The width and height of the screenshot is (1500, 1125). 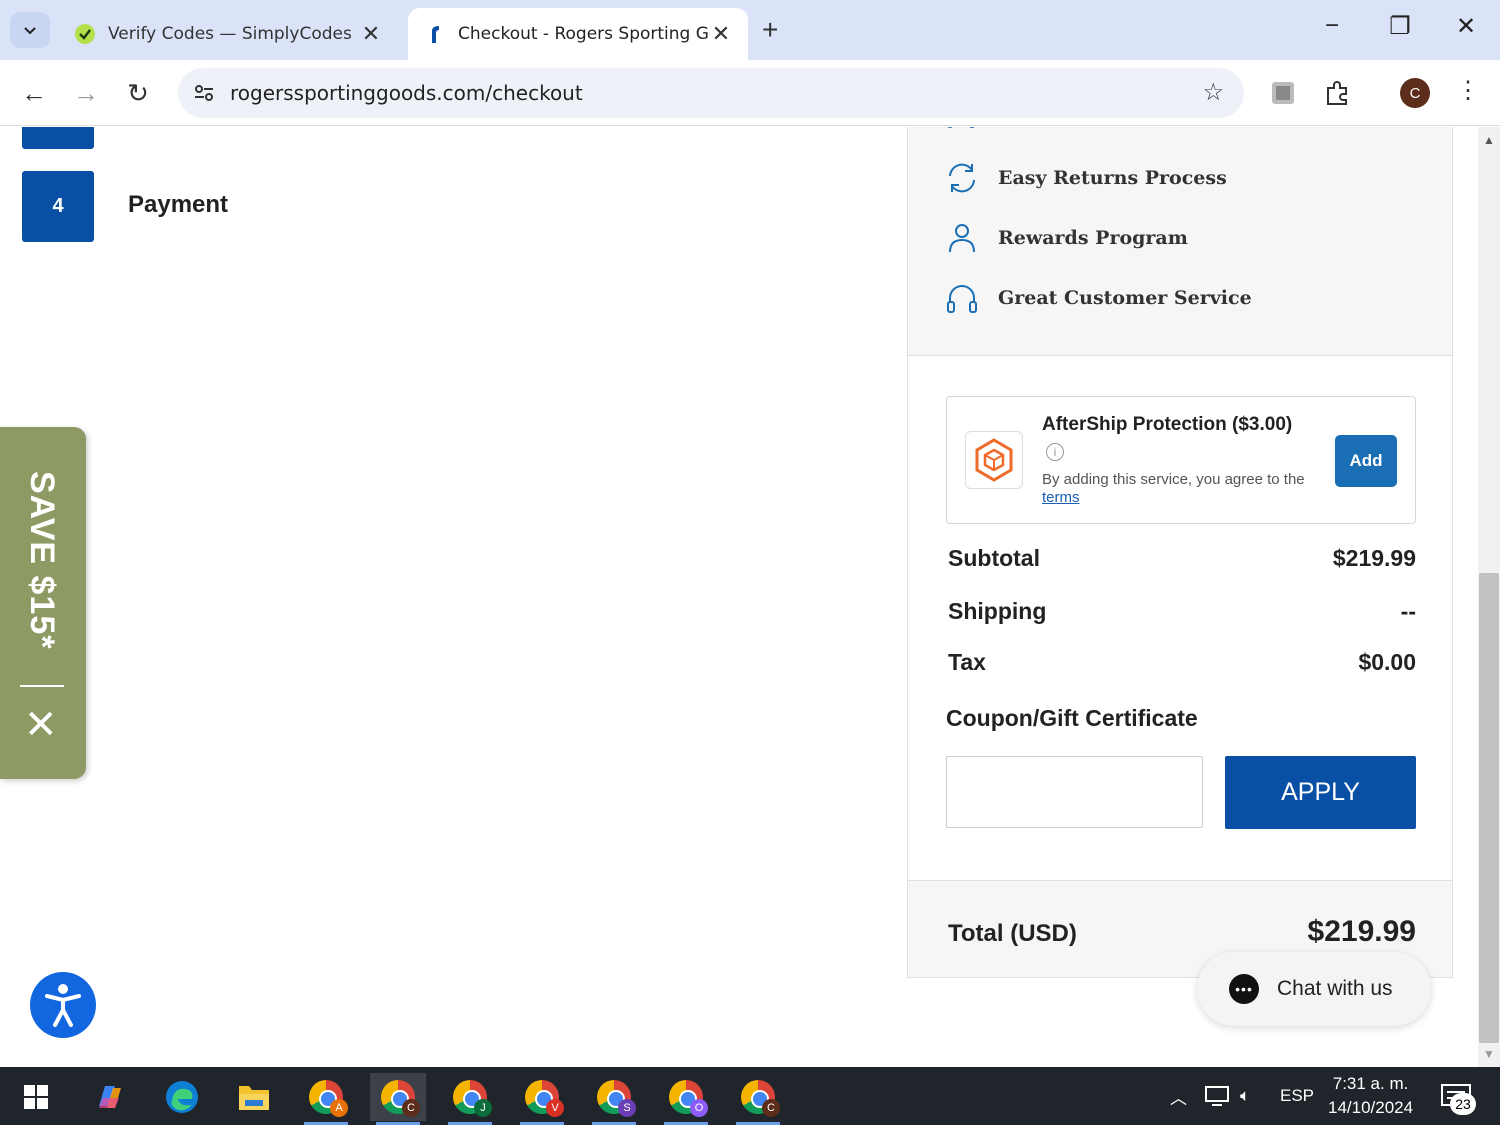 What do you see at coordinates (41, 560) in the screenshot?
I see `save-promo-label: SAVE $15*` at bounding box center [41, 560].